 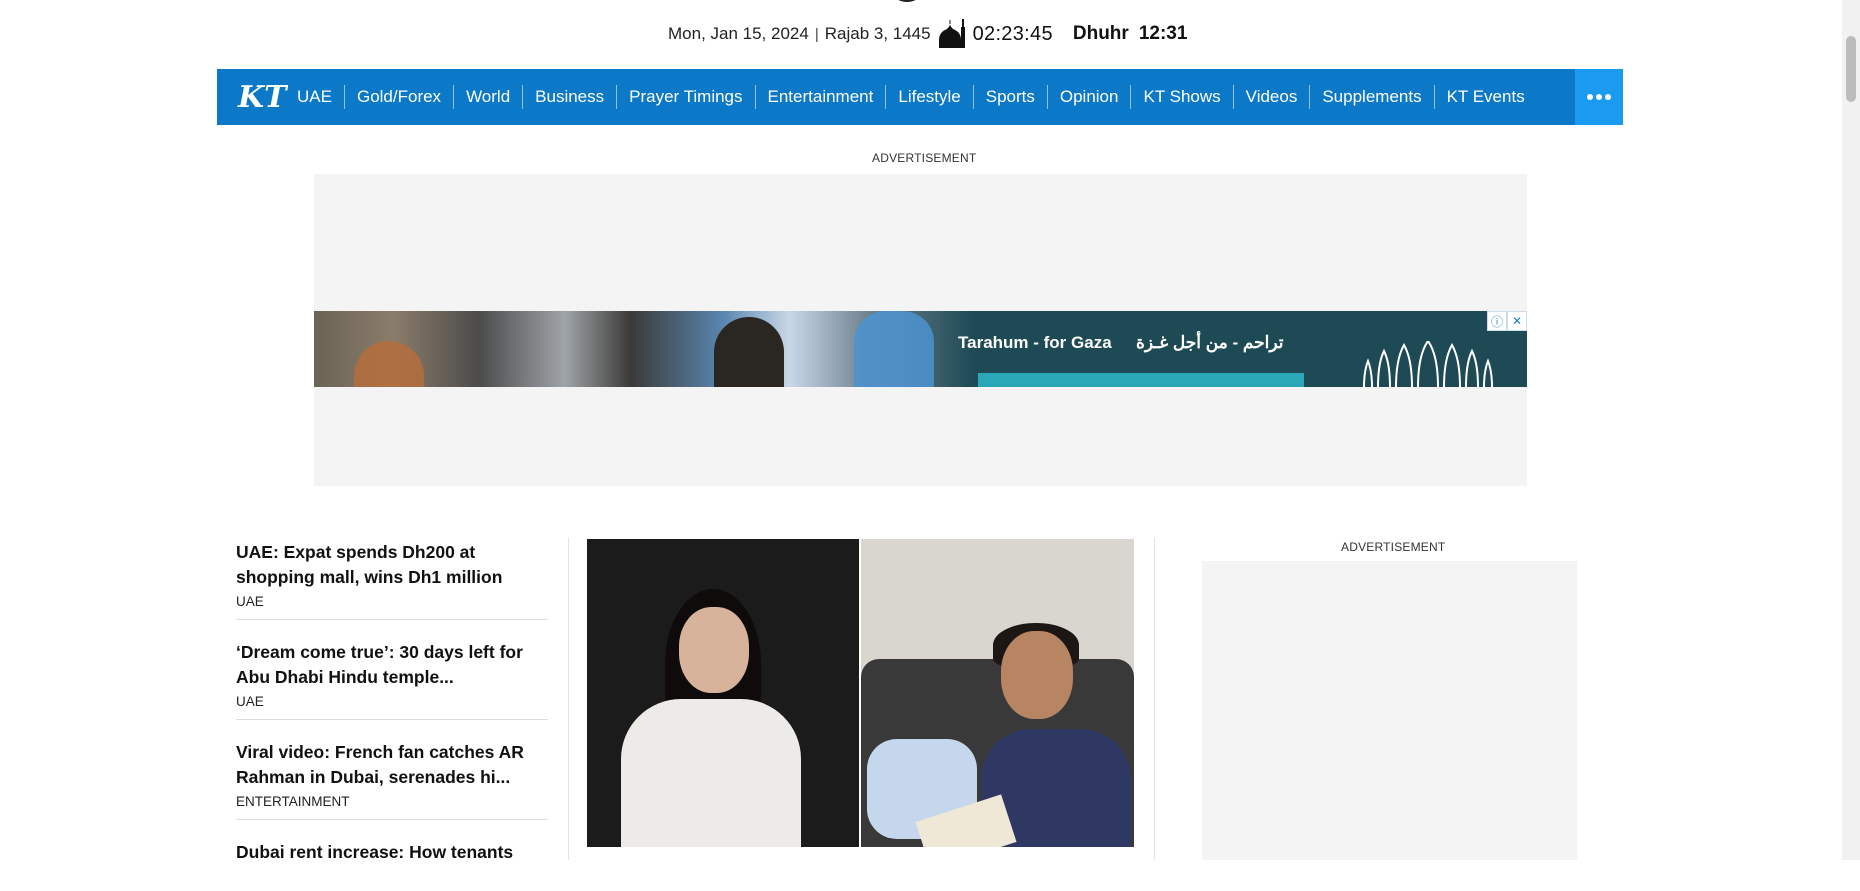 I want to click on nav-item-entertainment: Entertainment, so click(x=820, y=97).